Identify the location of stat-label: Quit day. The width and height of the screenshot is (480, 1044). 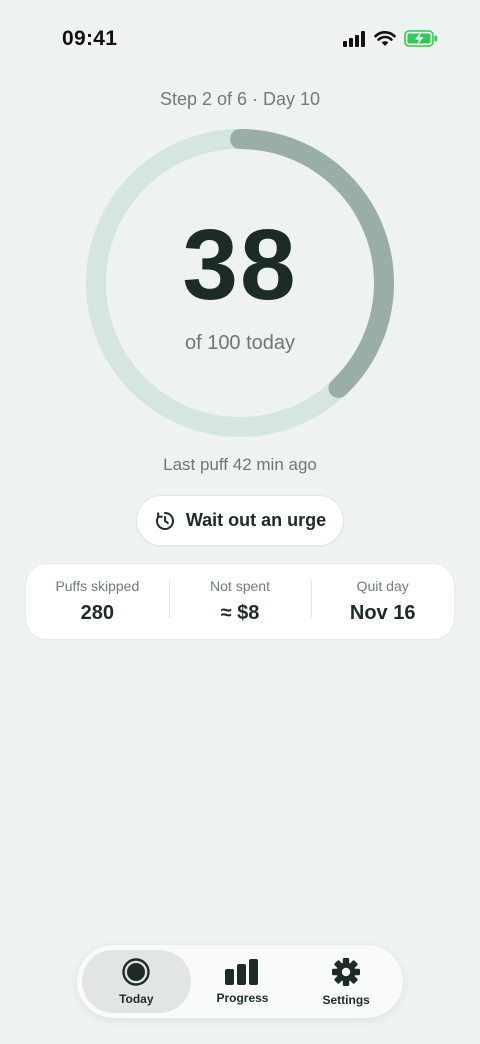
(382, 586).